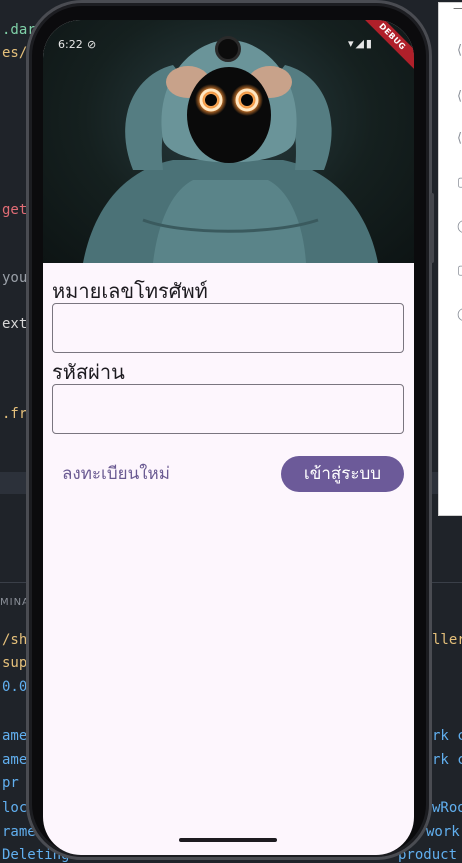 The width and height of the screenshot is (462, 863). What do you see at coordinates (360, 43) in the screenshot?
I see `signal-battery-icon: ▾◢▮` at bounding box center [360, 43].